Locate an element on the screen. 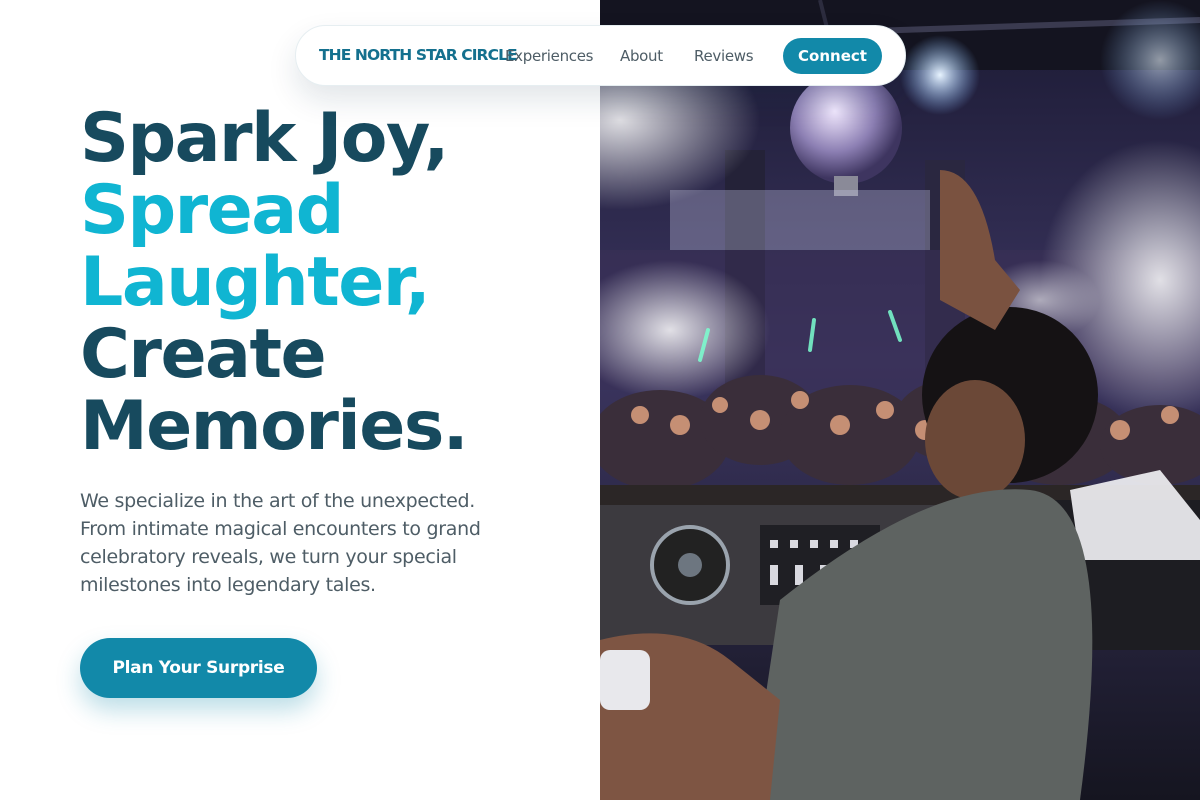 This screenshot has width=1200, height=800. nav-link-about: About is located at coordinates (641, 56).